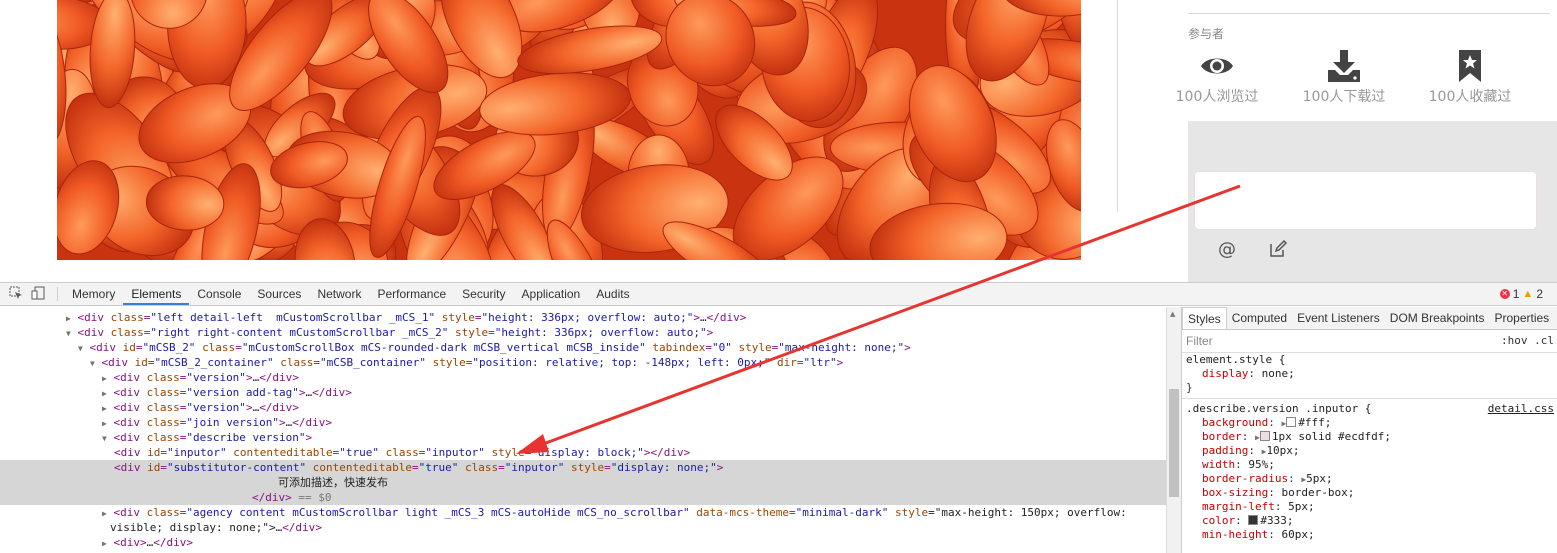 Image resolution: width=1557 pixels, height=553 pixels. What do you see at coordinates (1199, 341) in the screenshot?
I see `filter-input: Filter` at bounding box center [1199, 341].